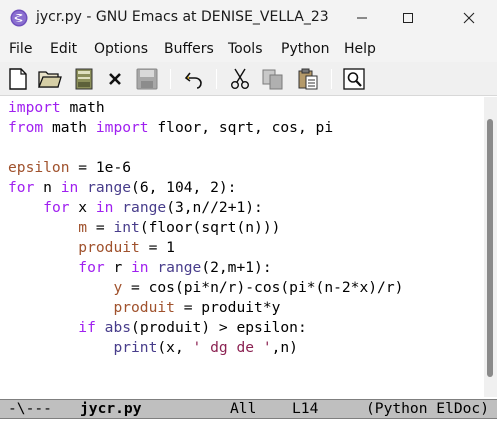 This screenshot has height=433, width=497. I want to click on cut-icon, so click(240, 78).